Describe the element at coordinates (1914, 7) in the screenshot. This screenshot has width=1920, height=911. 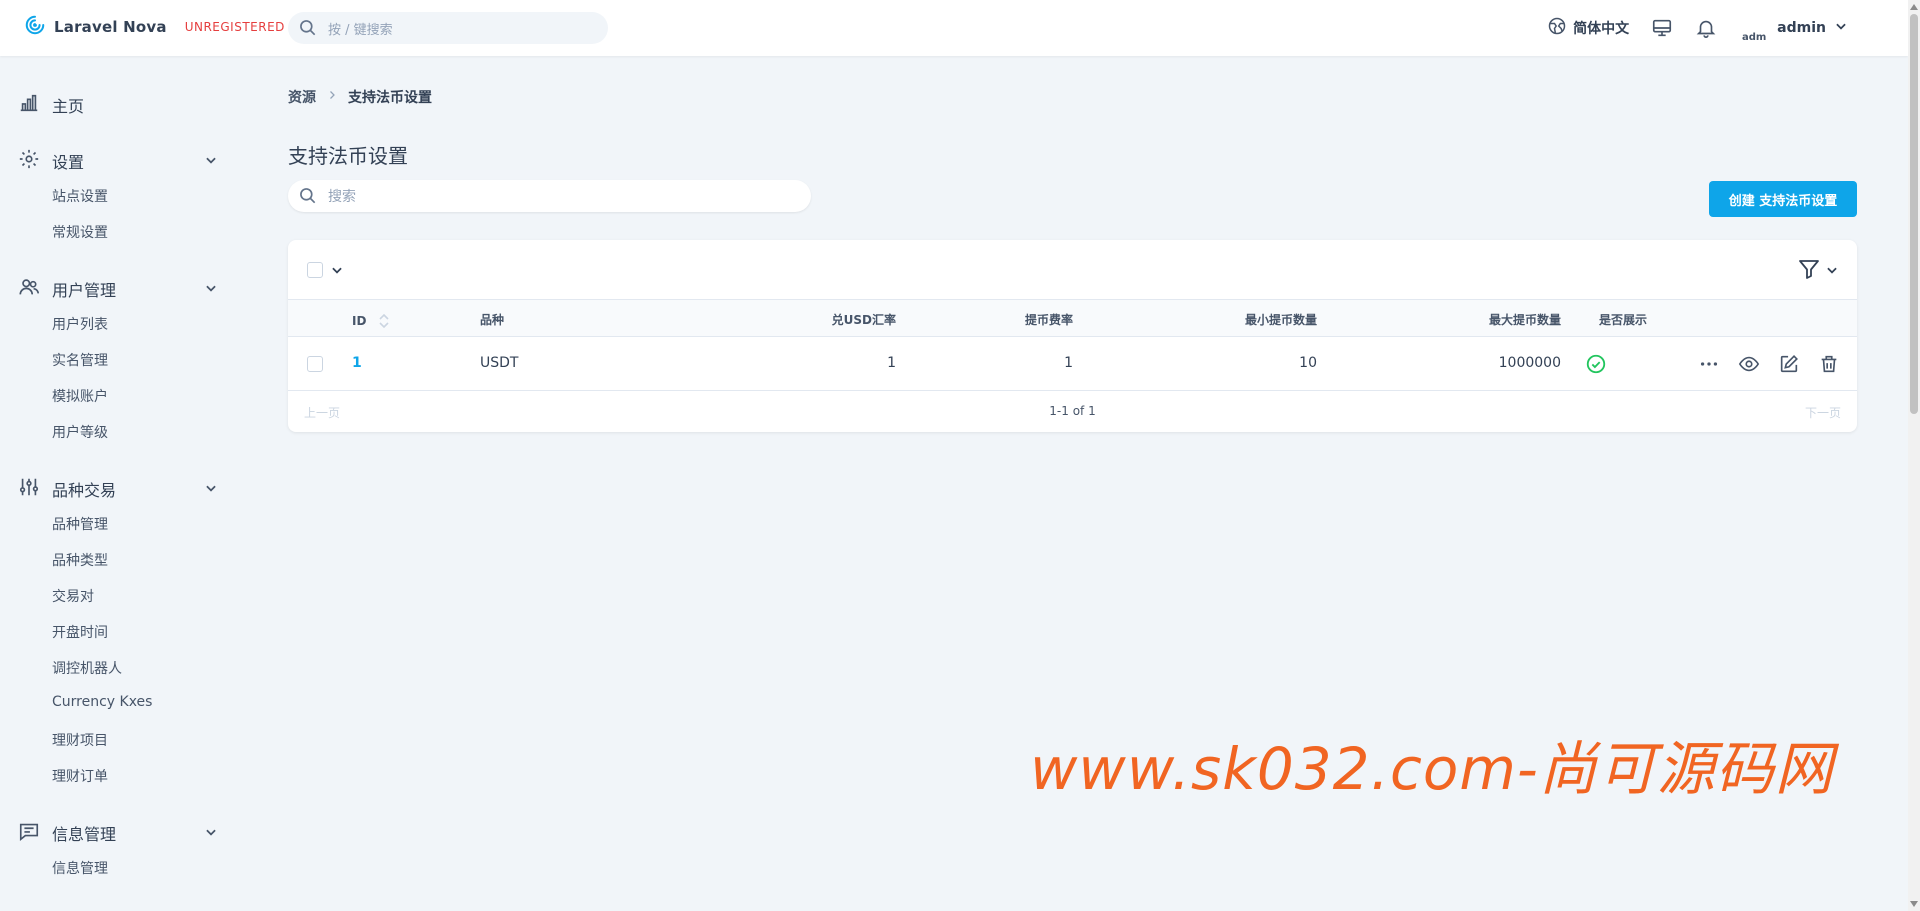
I see `scroll-up-arrow-icon` at that location.